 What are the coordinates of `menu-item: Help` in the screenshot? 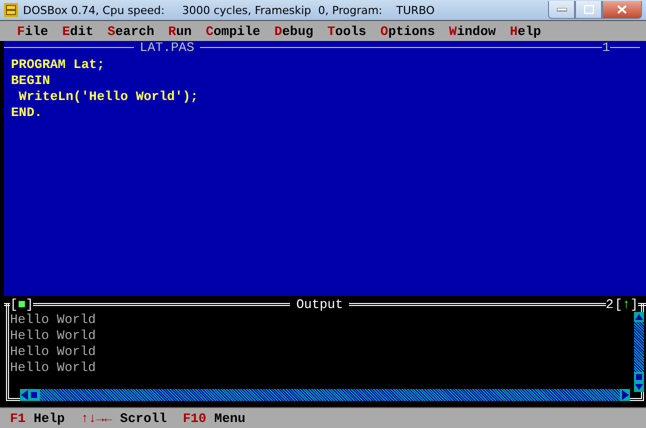 It's located at (525, 31).